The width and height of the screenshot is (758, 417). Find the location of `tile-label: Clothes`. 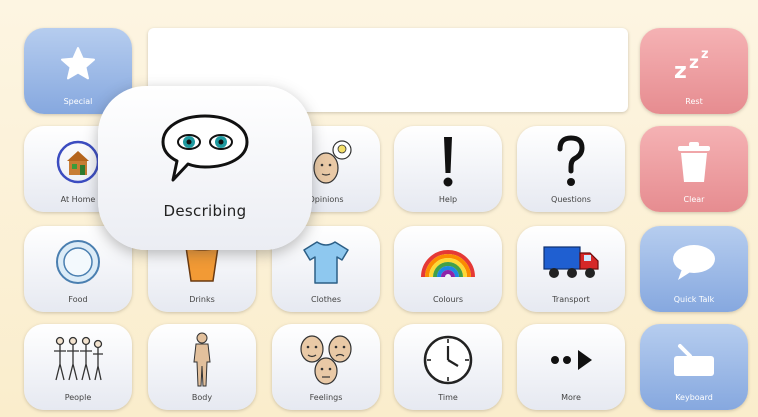

tile-label: Clothes is located at coordinates (326, 299).